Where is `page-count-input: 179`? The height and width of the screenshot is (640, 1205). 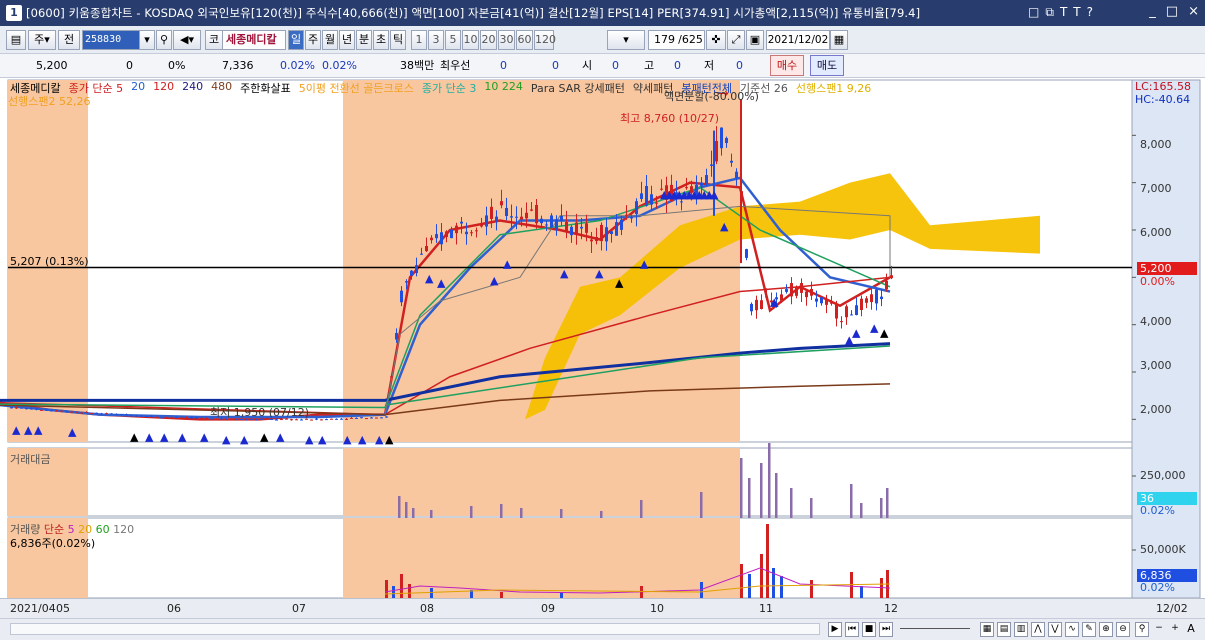 page-count-input: 179 is located at coordinates (663, 40).